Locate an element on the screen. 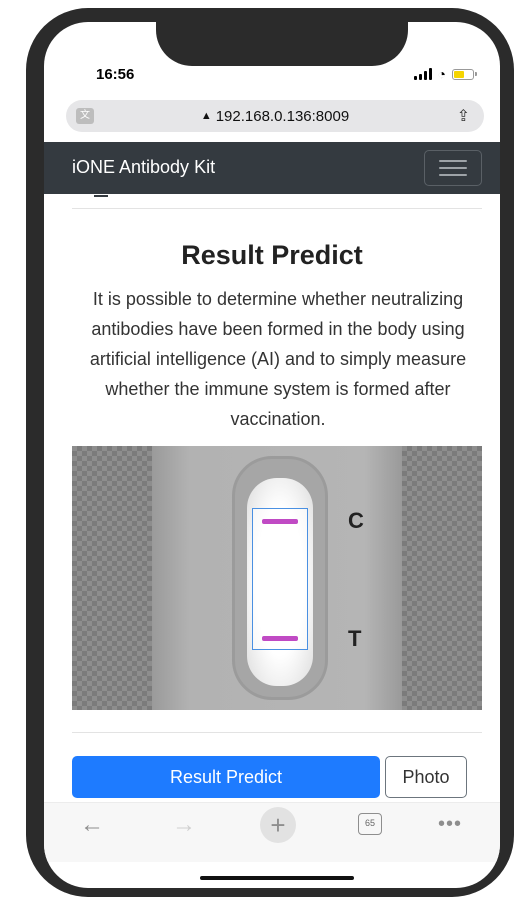 Image resolution: width=526 pixels, height=899 pixels. signal-icon is located at coordinates (422, 74).